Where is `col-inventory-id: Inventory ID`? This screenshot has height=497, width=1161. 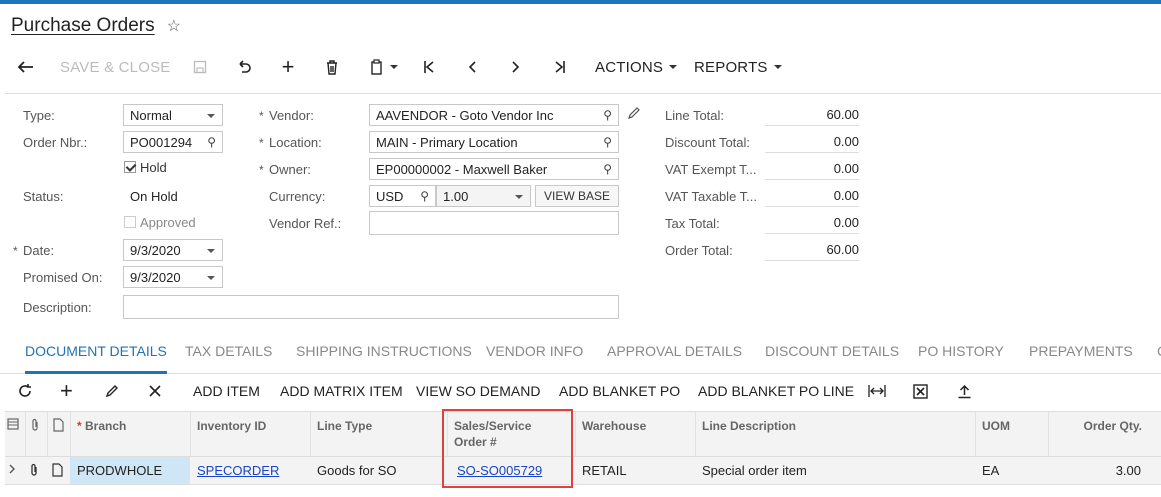
col-inventory-id: Inventory ID is located at coordinates (250, 434).